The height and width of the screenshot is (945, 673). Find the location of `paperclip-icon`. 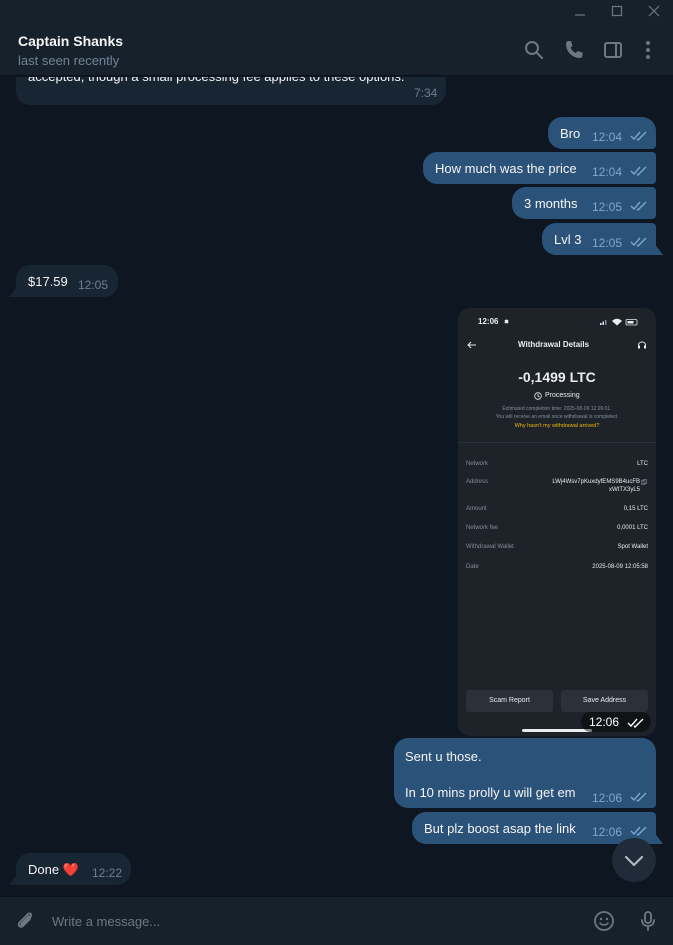

paperclip-icon is located at coordinates (25, 921).